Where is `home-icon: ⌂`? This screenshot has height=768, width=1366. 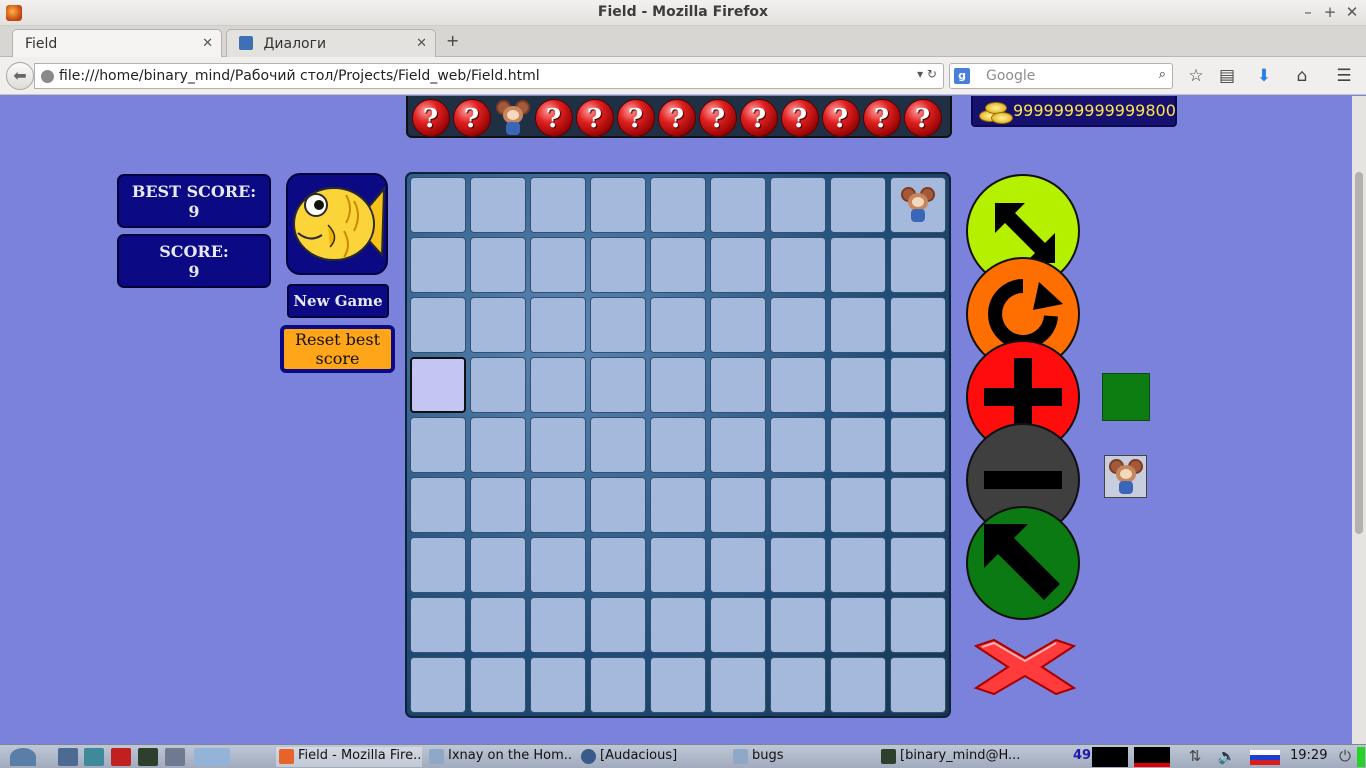
home-icon: ⌂ is located at coordinates (1302, 76).